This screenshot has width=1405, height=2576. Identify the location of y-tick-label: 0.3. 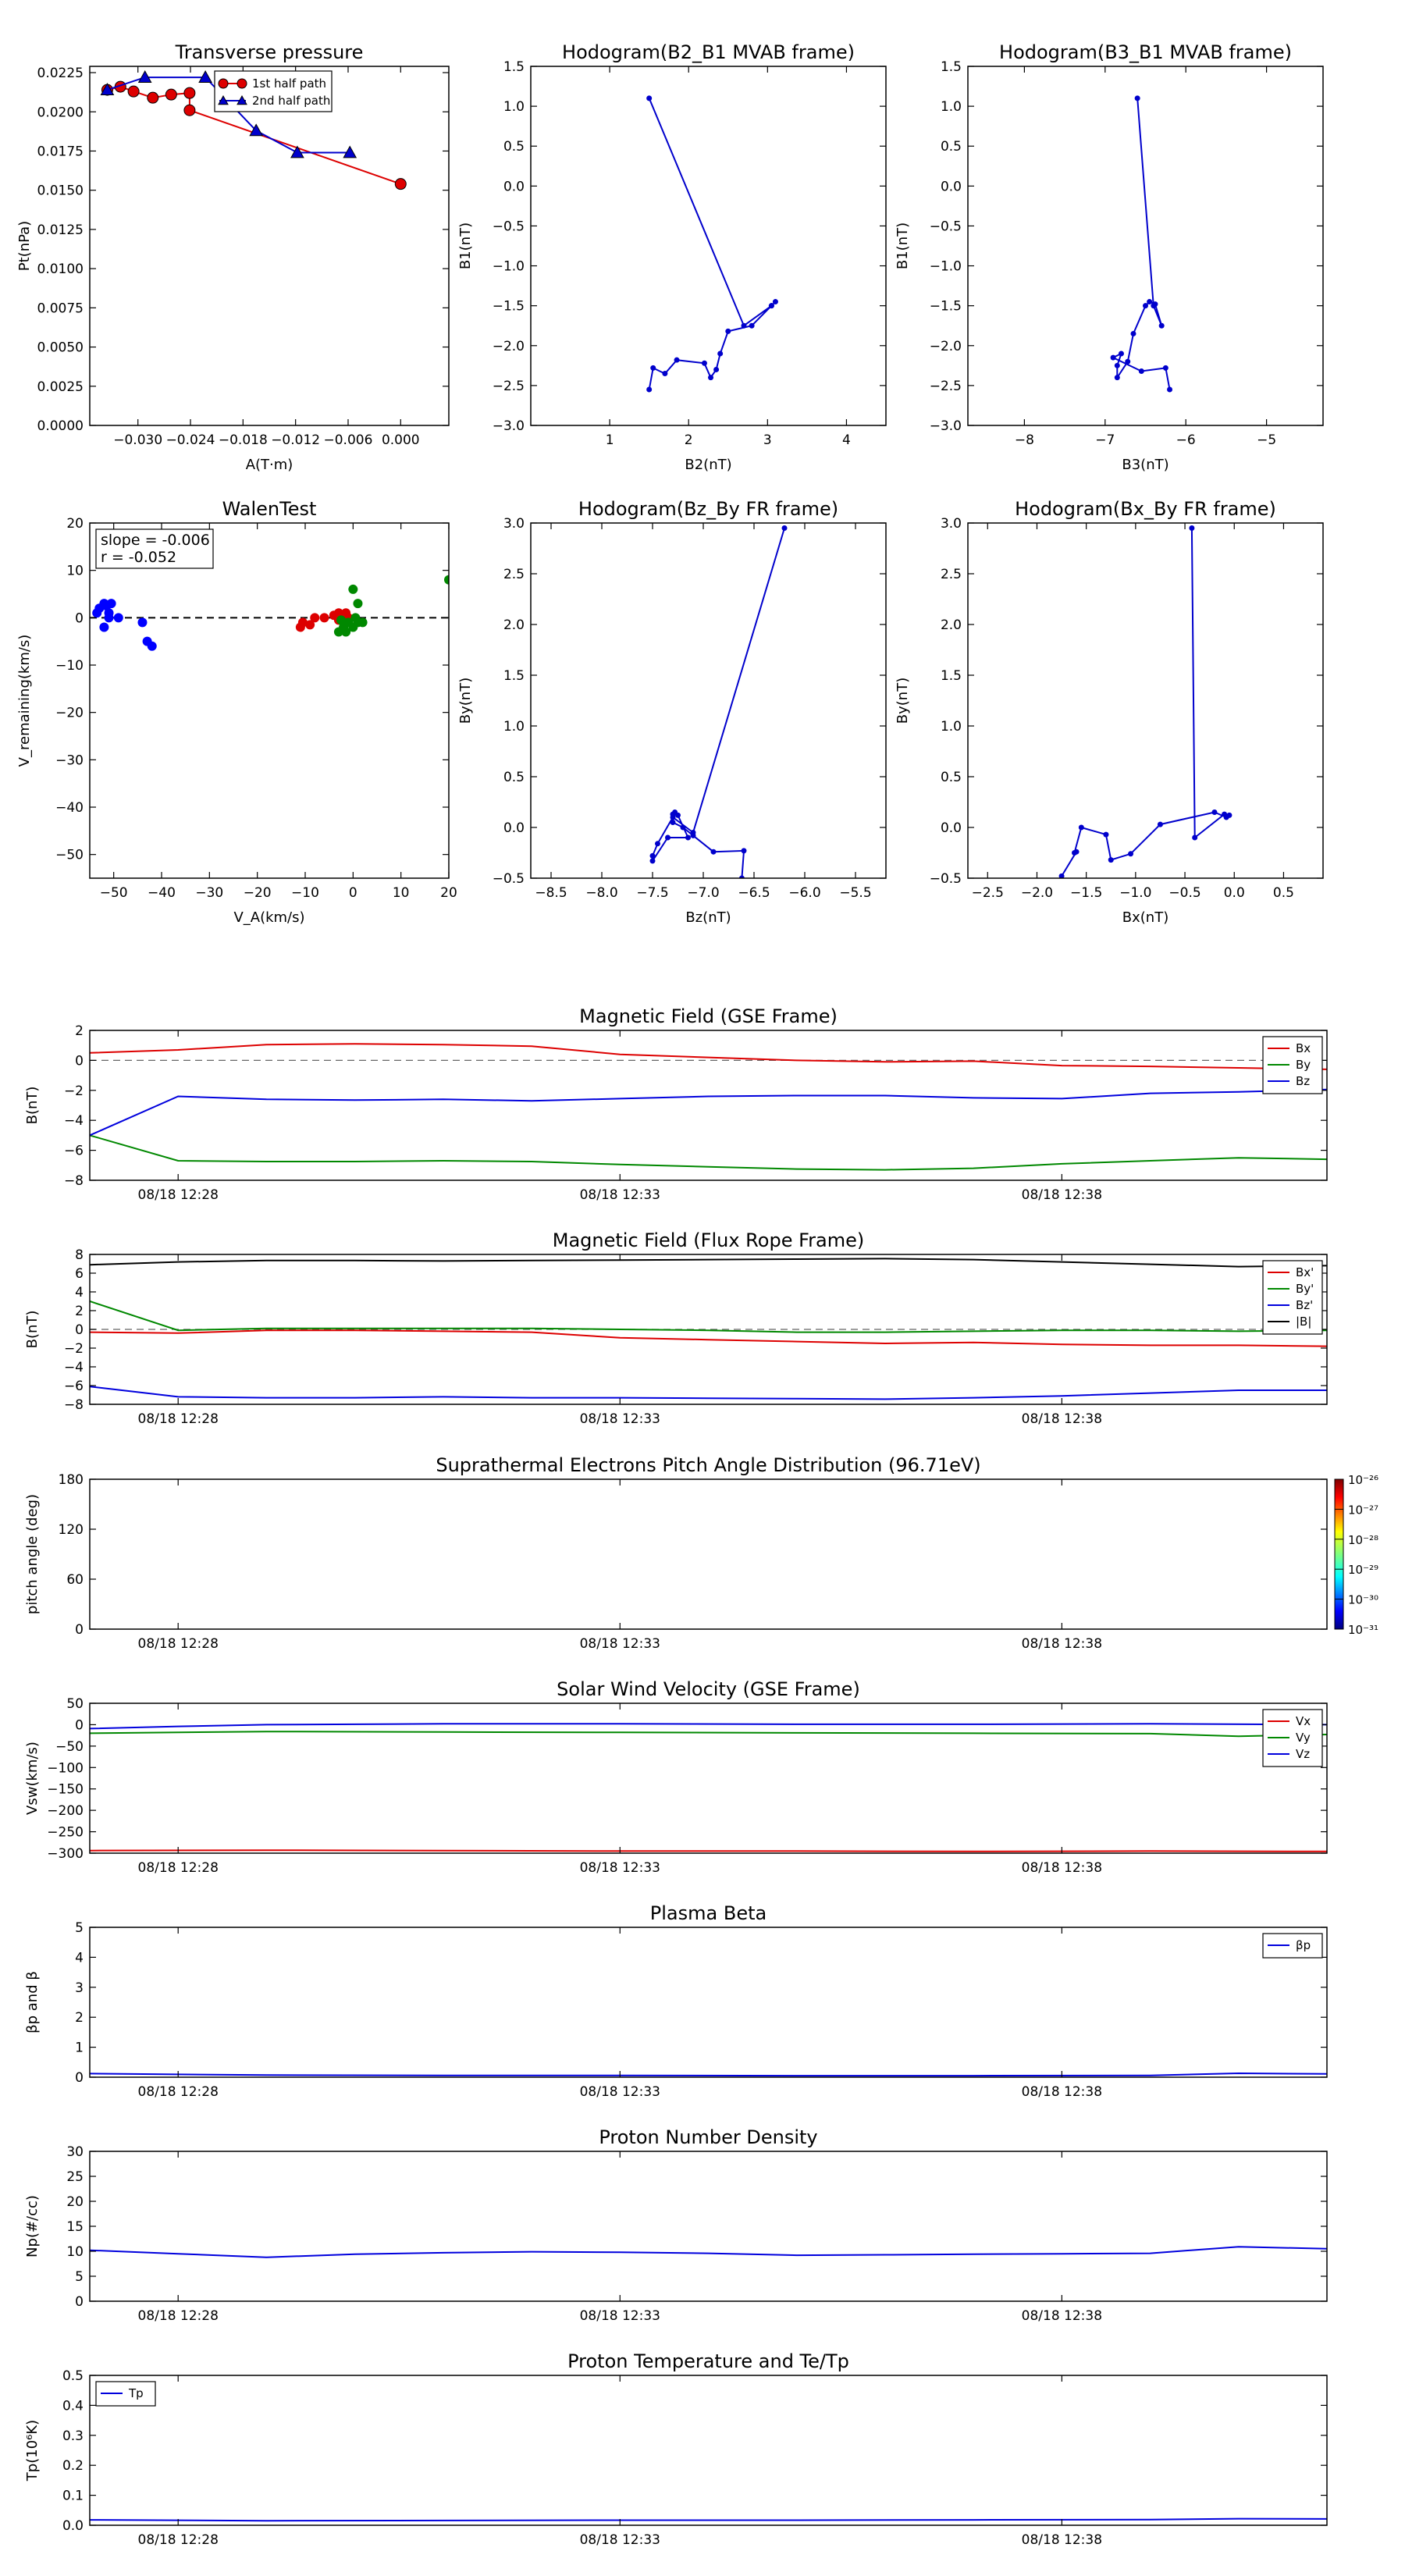
(73, 2436).